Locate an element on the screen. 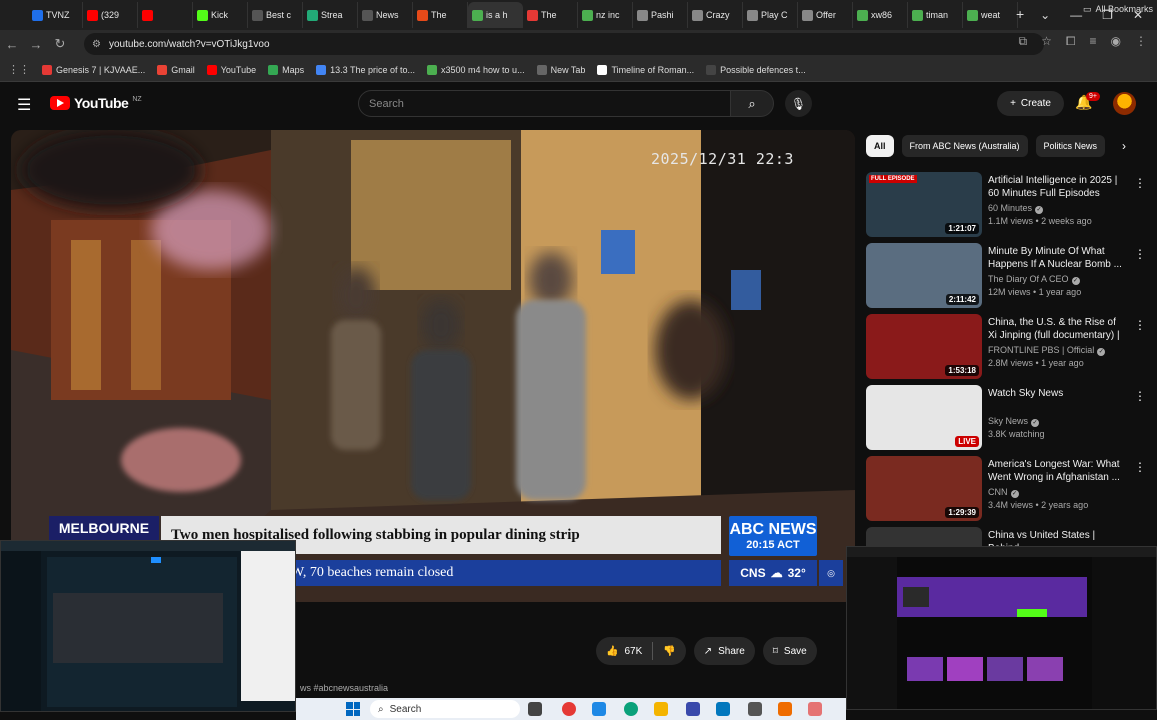 This screenshot has width=1157, height=720. browser-tab: (329 is located at coordinates (110, 15).